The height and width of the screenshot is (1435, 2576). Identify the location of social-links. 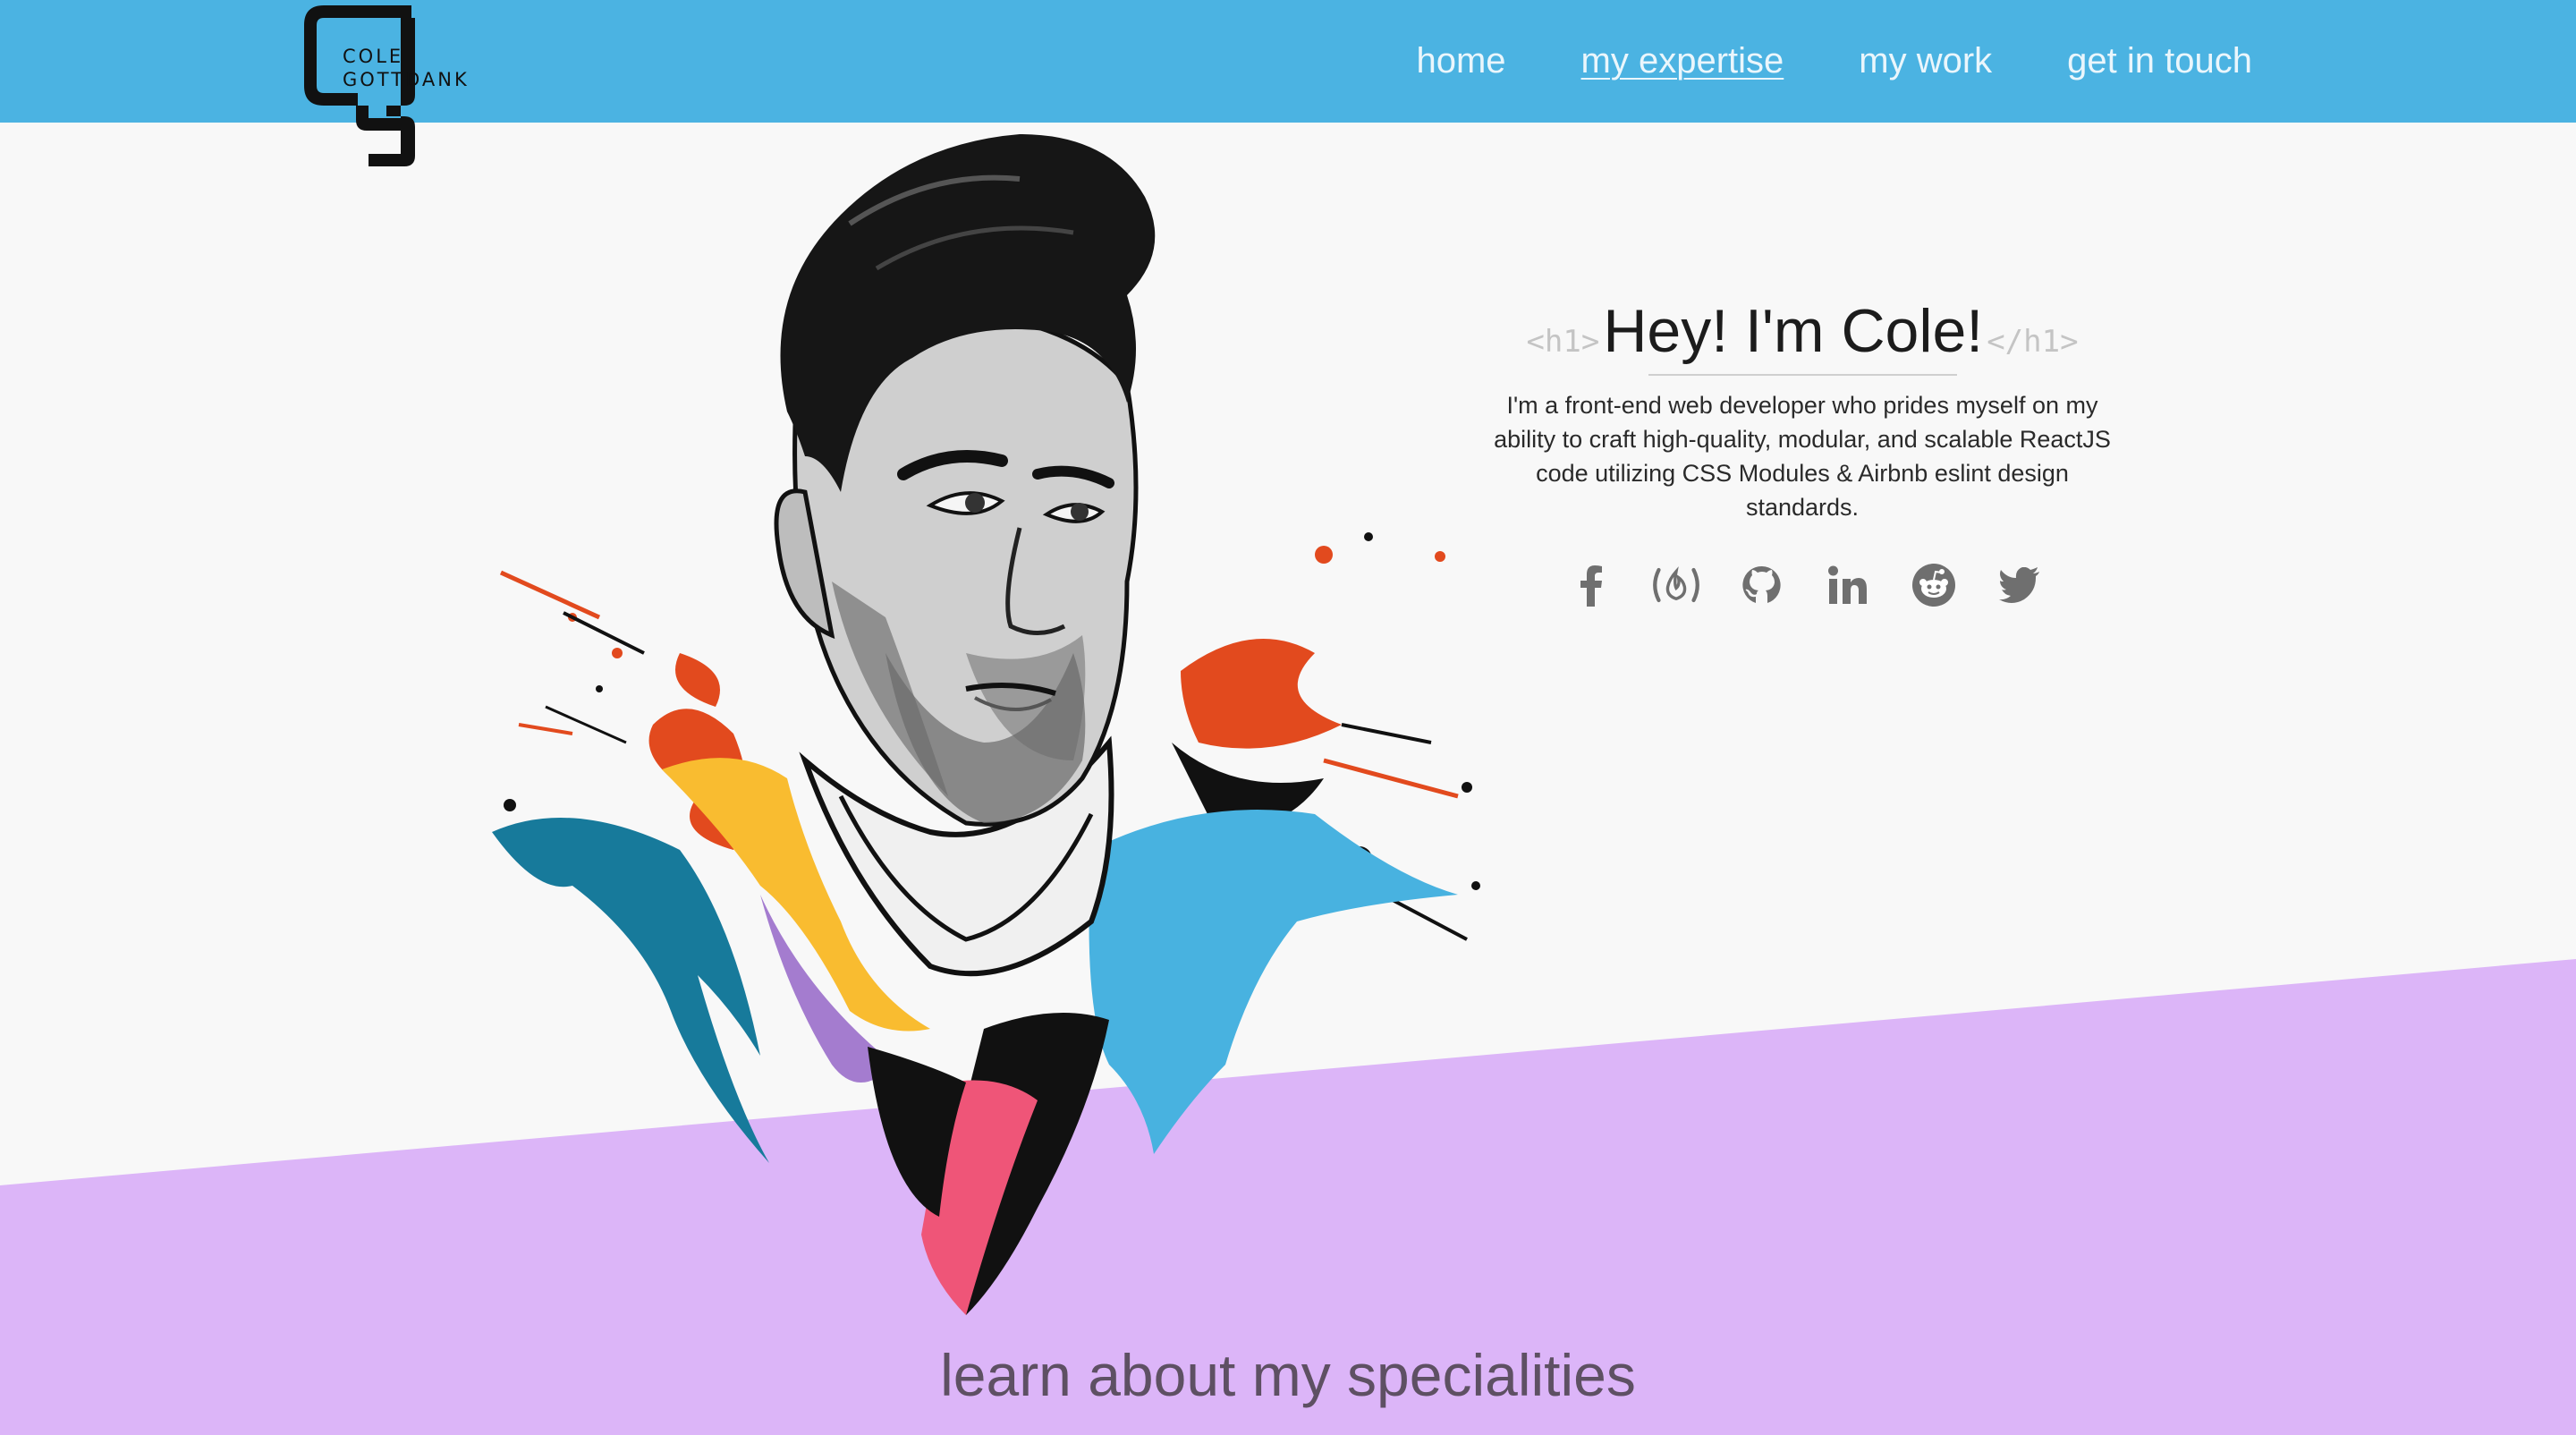
(1805, 585).